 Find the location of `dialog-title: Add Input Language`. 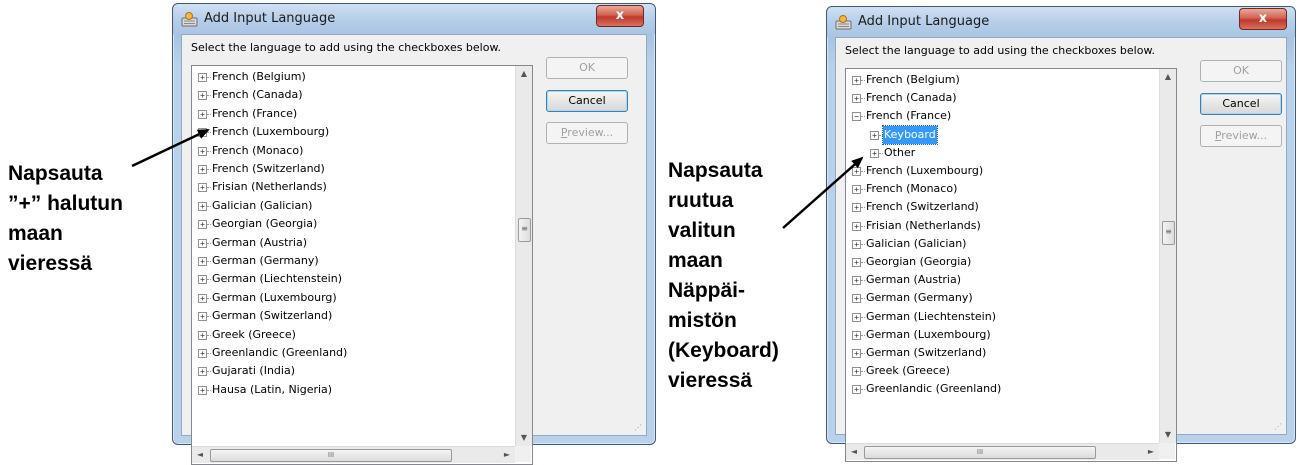

dialog-title: Add Input Language is located at coordinates (924, 21).